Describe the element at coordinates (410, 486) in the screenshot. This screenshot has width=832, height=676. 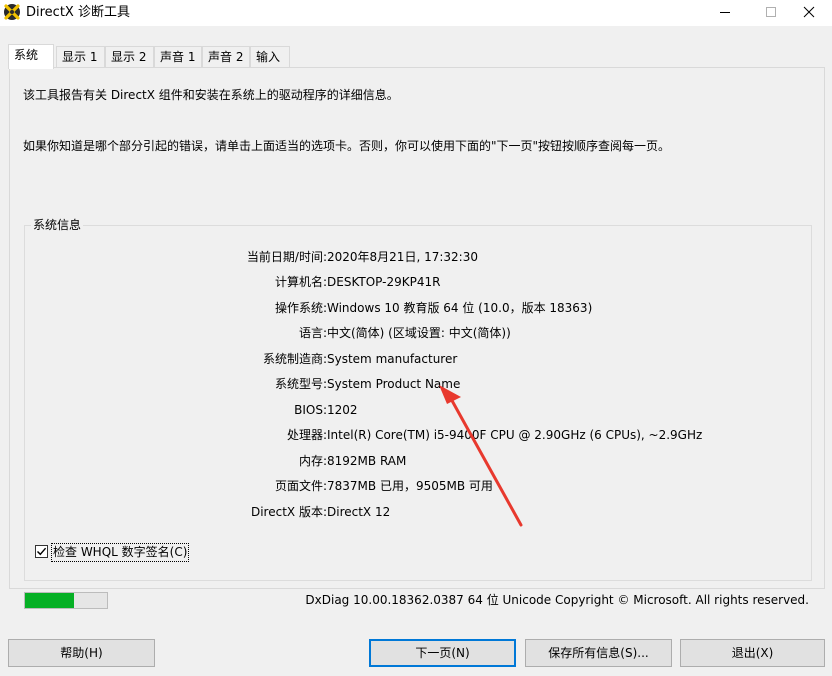
I see `info-value: 7837MB 已用，9505MB 可用` at that location.